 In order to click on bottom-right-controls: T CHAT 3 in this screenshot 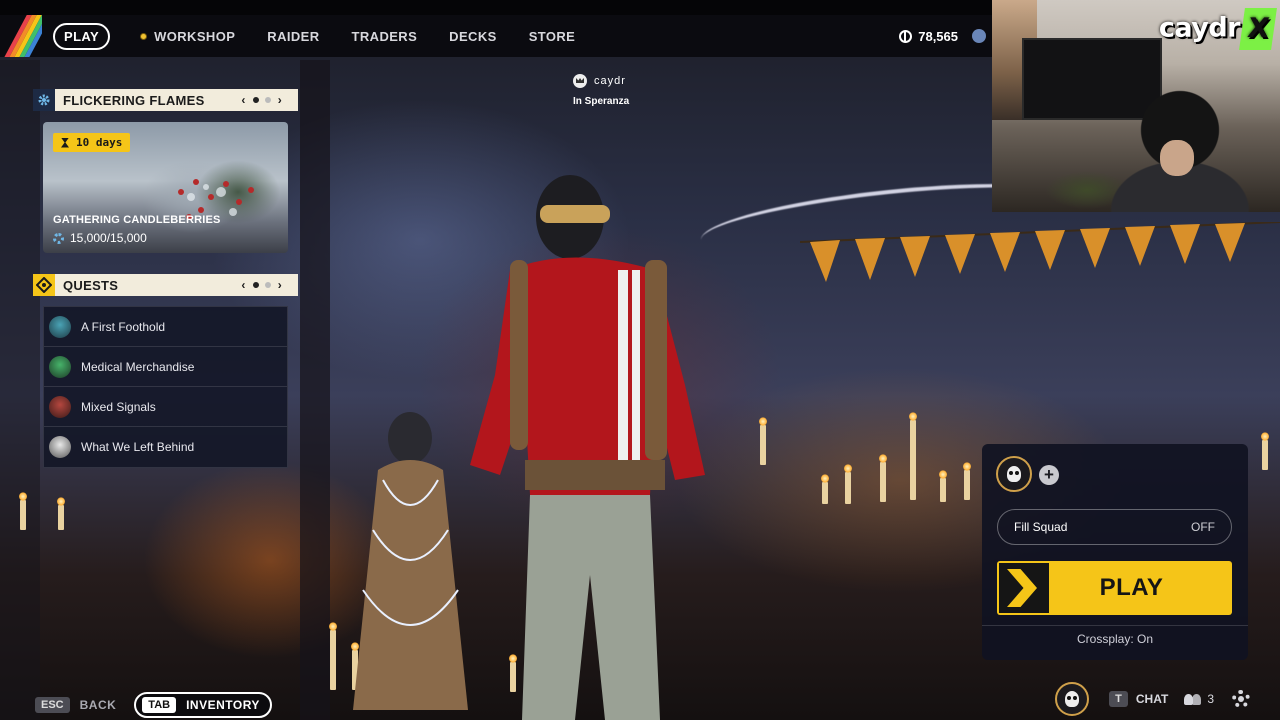, I will do `click(1152, 699)`.